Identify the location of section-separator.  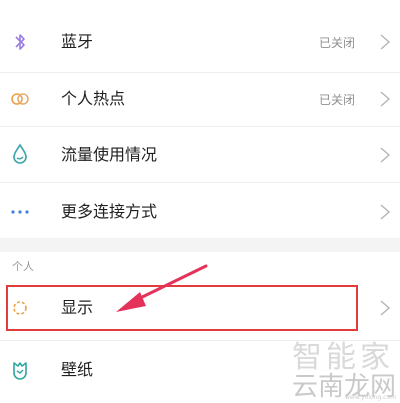
(200, 245).